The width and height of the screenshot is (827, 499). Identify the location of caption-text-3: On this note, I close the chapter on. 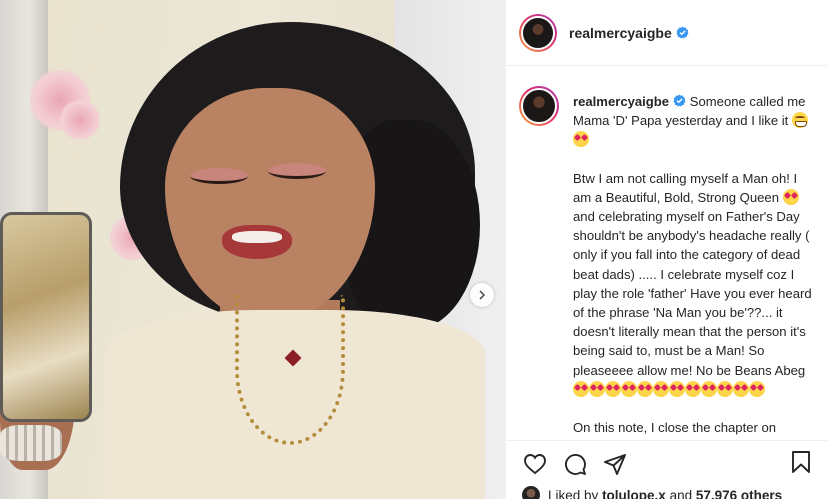
(675, 428).